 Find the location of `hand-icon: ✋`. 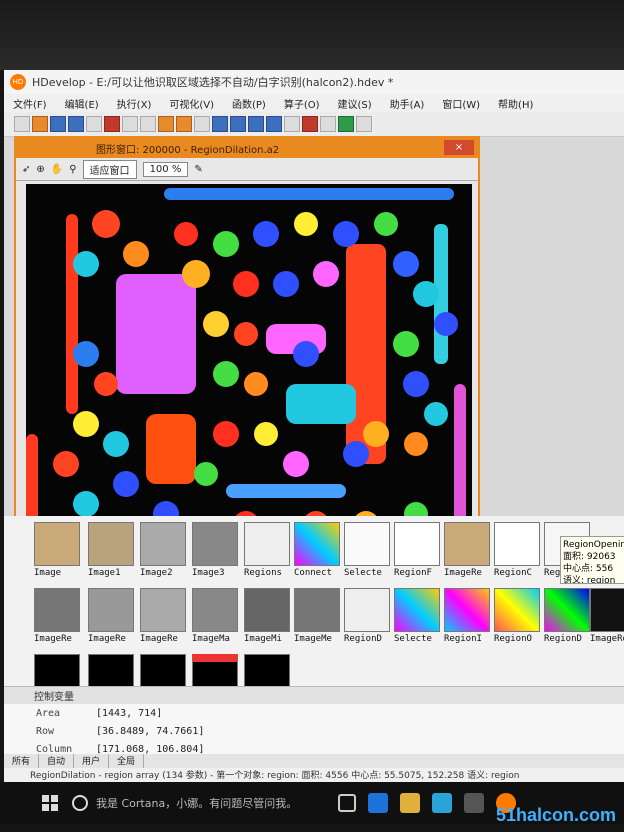

hand-icon: ✋ is located at coordinates (57, 169).